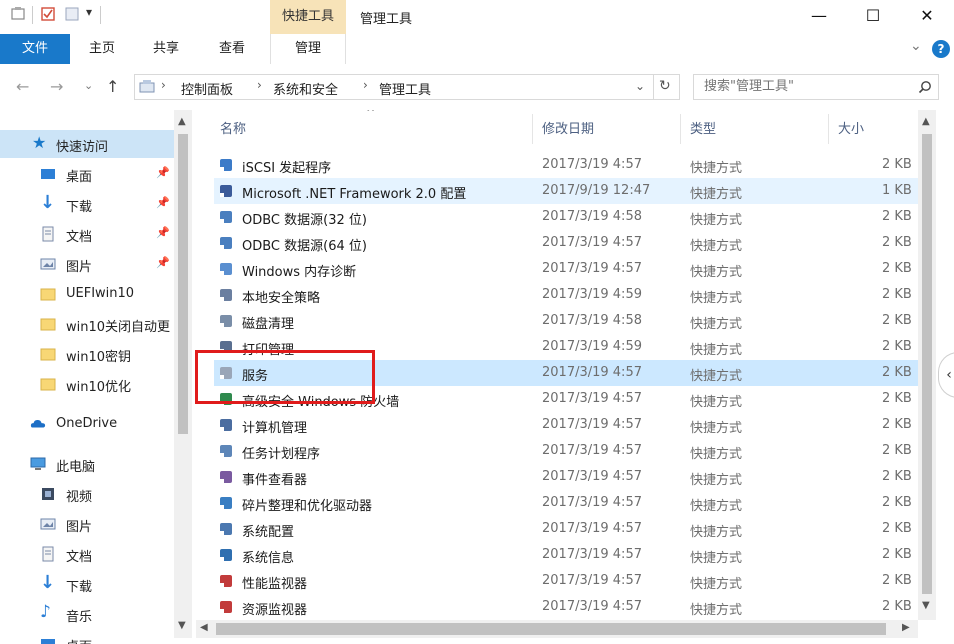 Image resolution: width=954 pixels, height=644 pixels. What do you see at coordinates (592, 320) in the screenshot?
I see `file-date: 2017/3/19 4:58` at bounding box center [592, 320].